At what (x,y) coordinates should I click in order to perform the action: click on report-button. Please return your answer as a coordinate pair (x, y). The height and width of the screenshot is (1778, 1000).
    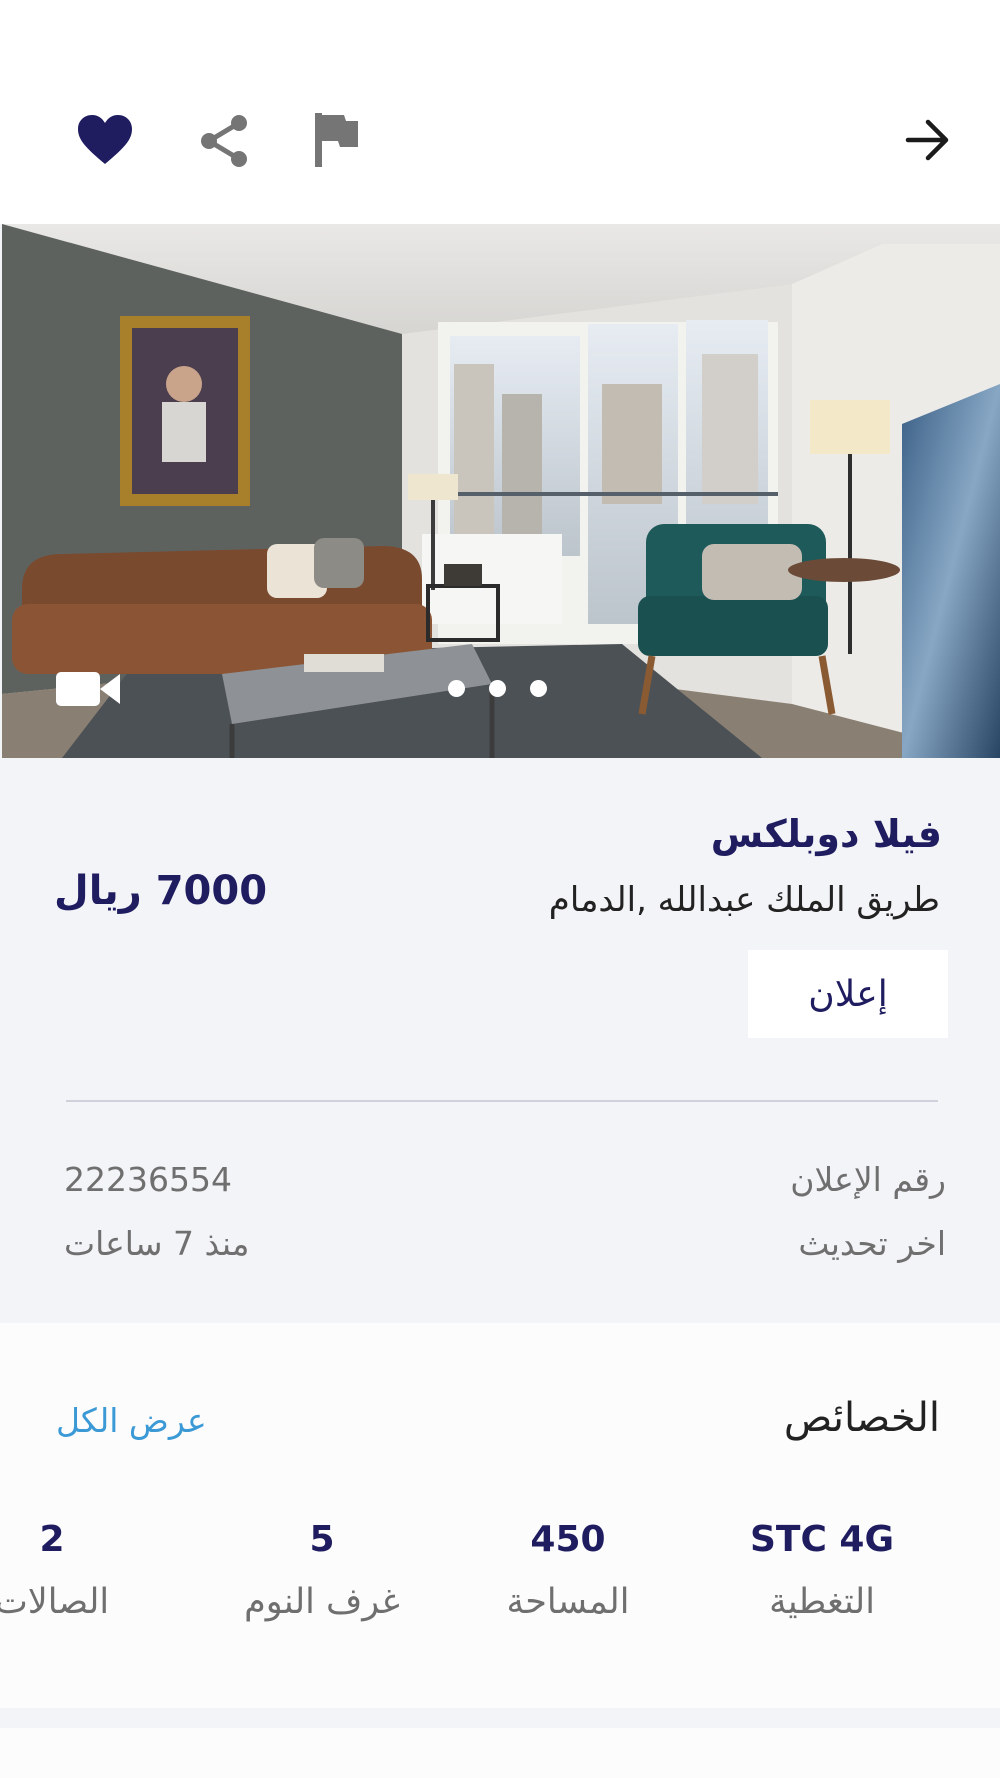
    Looking at the image, I should click on (336, 140).